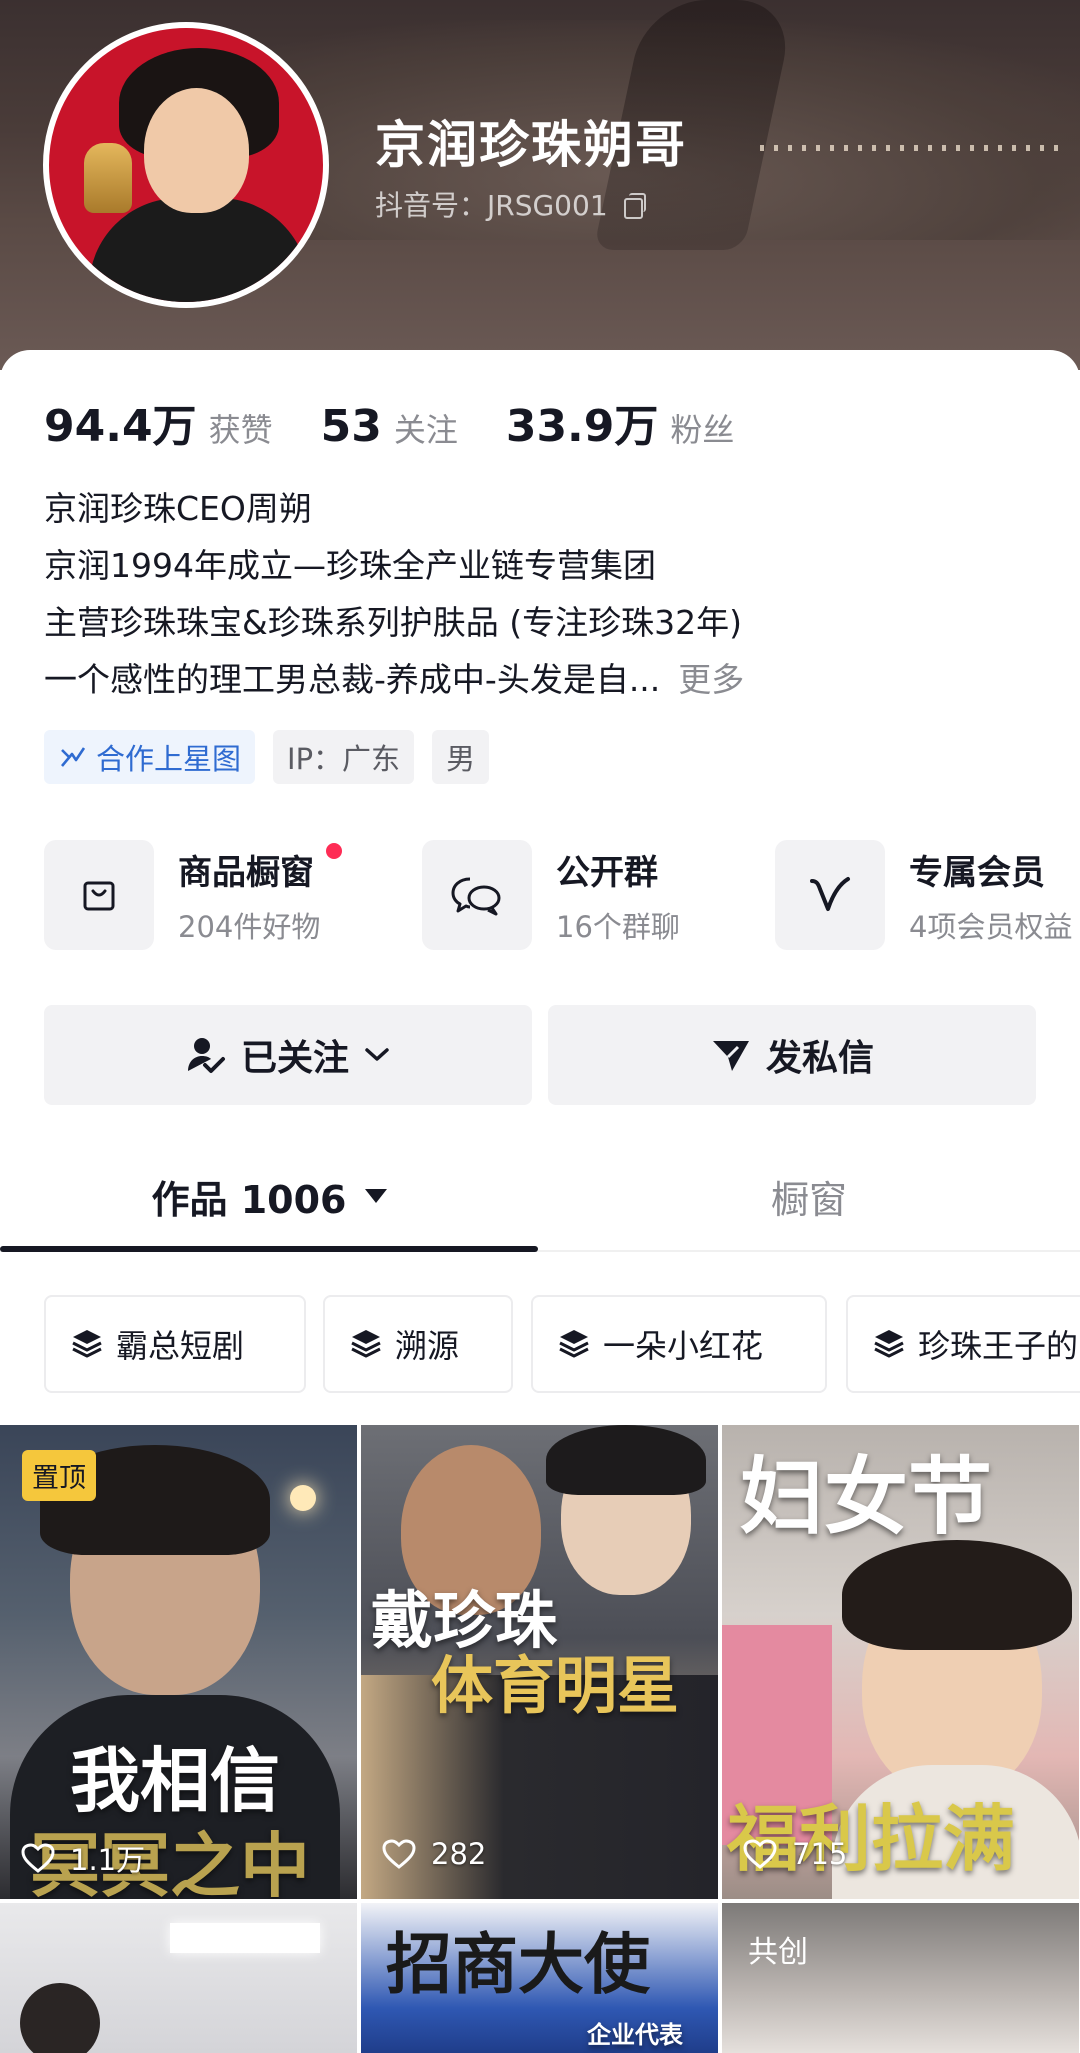  Describe the element at coordinates (582, 426) in the screenshot. I see `stat-value: 33.9万` at that location.